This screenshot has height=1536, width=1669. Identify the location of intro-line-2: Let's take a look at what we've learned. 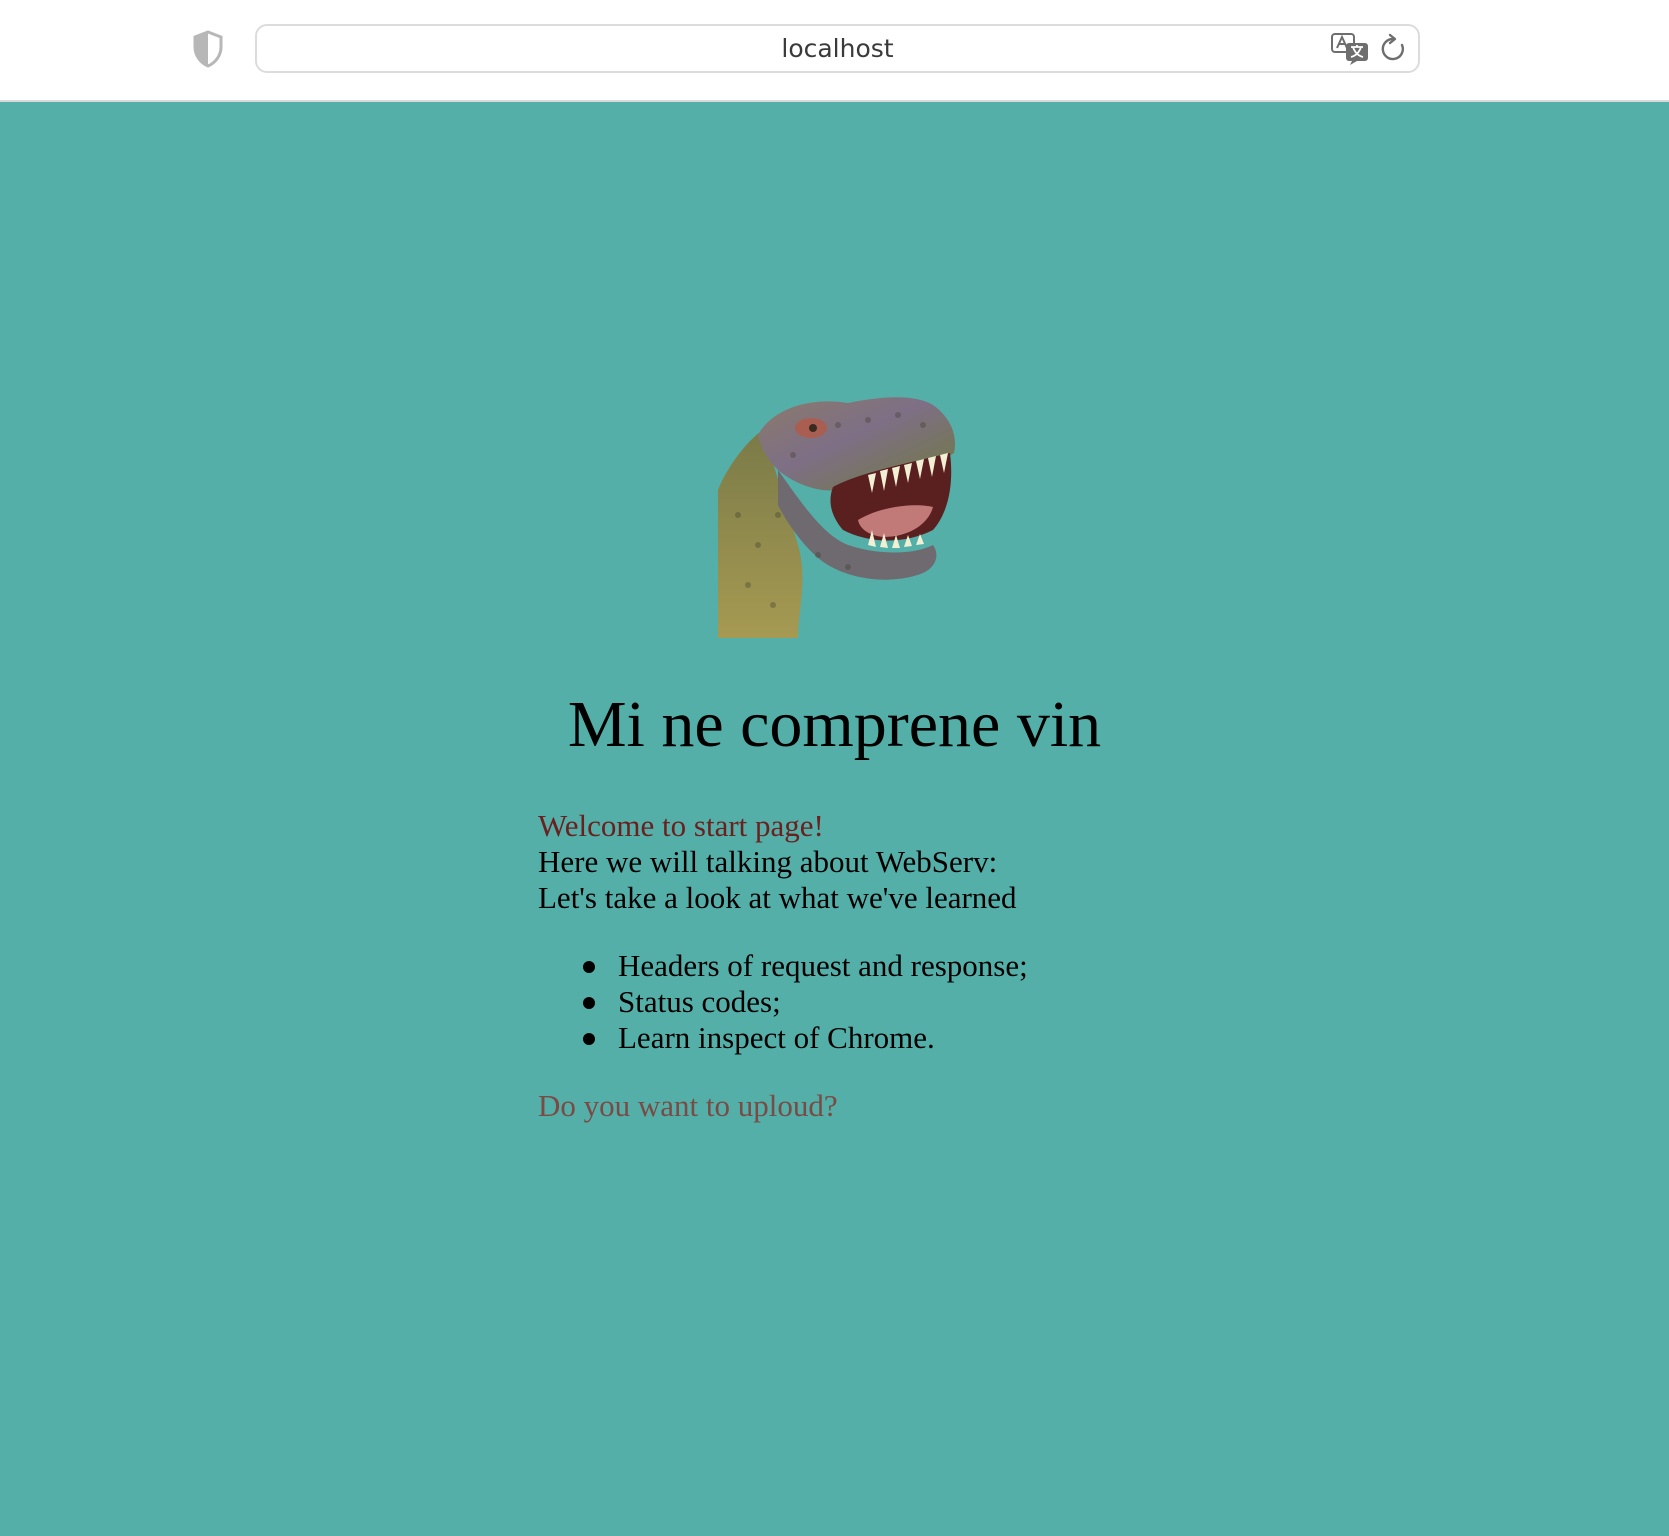
(777, 897).